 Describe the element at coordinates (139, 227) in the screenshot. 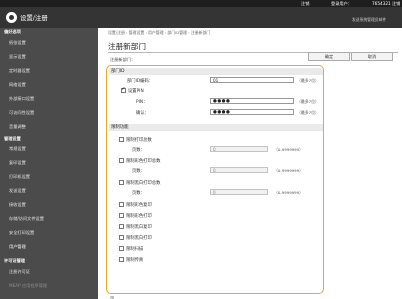

I see `restrict-item-label: 限制黑白复印` at that location.